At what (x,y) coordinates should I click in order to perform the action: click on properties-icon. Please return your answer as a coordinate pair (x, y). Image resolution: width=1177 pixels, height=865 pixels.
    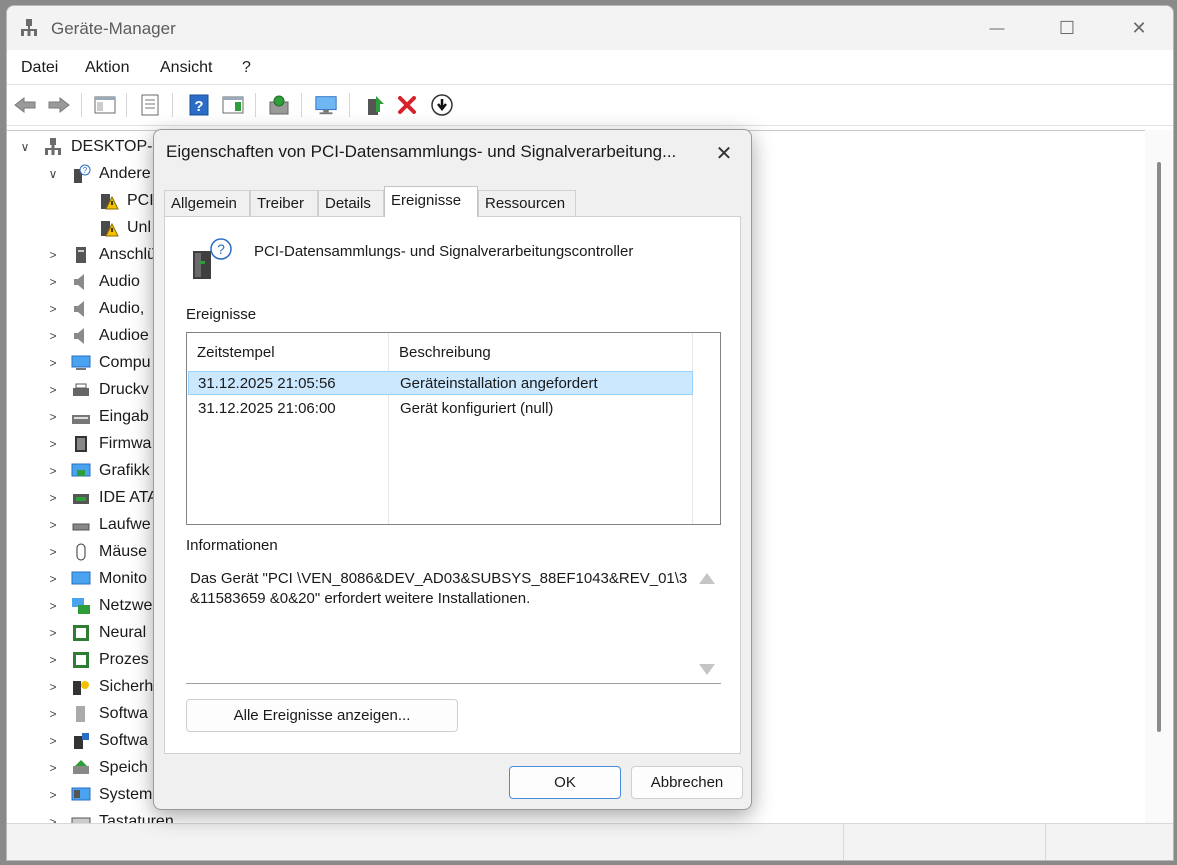
    Looking at the image, I should click on (150, 105).